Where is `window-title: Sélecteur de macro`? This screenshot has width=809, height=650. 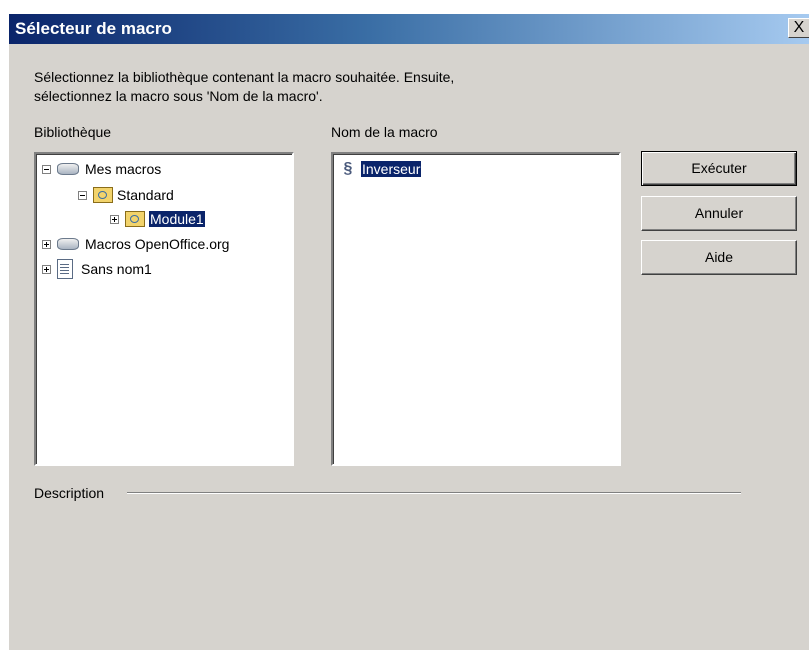
window-title: Sélecteur de macro is located at coordinates (93, 28).